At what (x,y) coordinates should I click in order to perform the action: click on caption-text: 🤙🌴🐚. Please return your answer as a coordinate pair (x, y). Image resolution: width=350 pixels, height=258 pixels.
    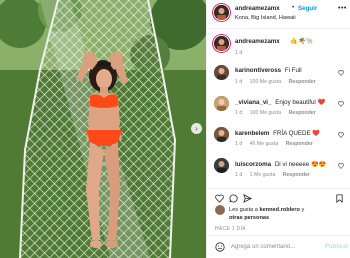
    Looking at the image, I should click on (302, 41).